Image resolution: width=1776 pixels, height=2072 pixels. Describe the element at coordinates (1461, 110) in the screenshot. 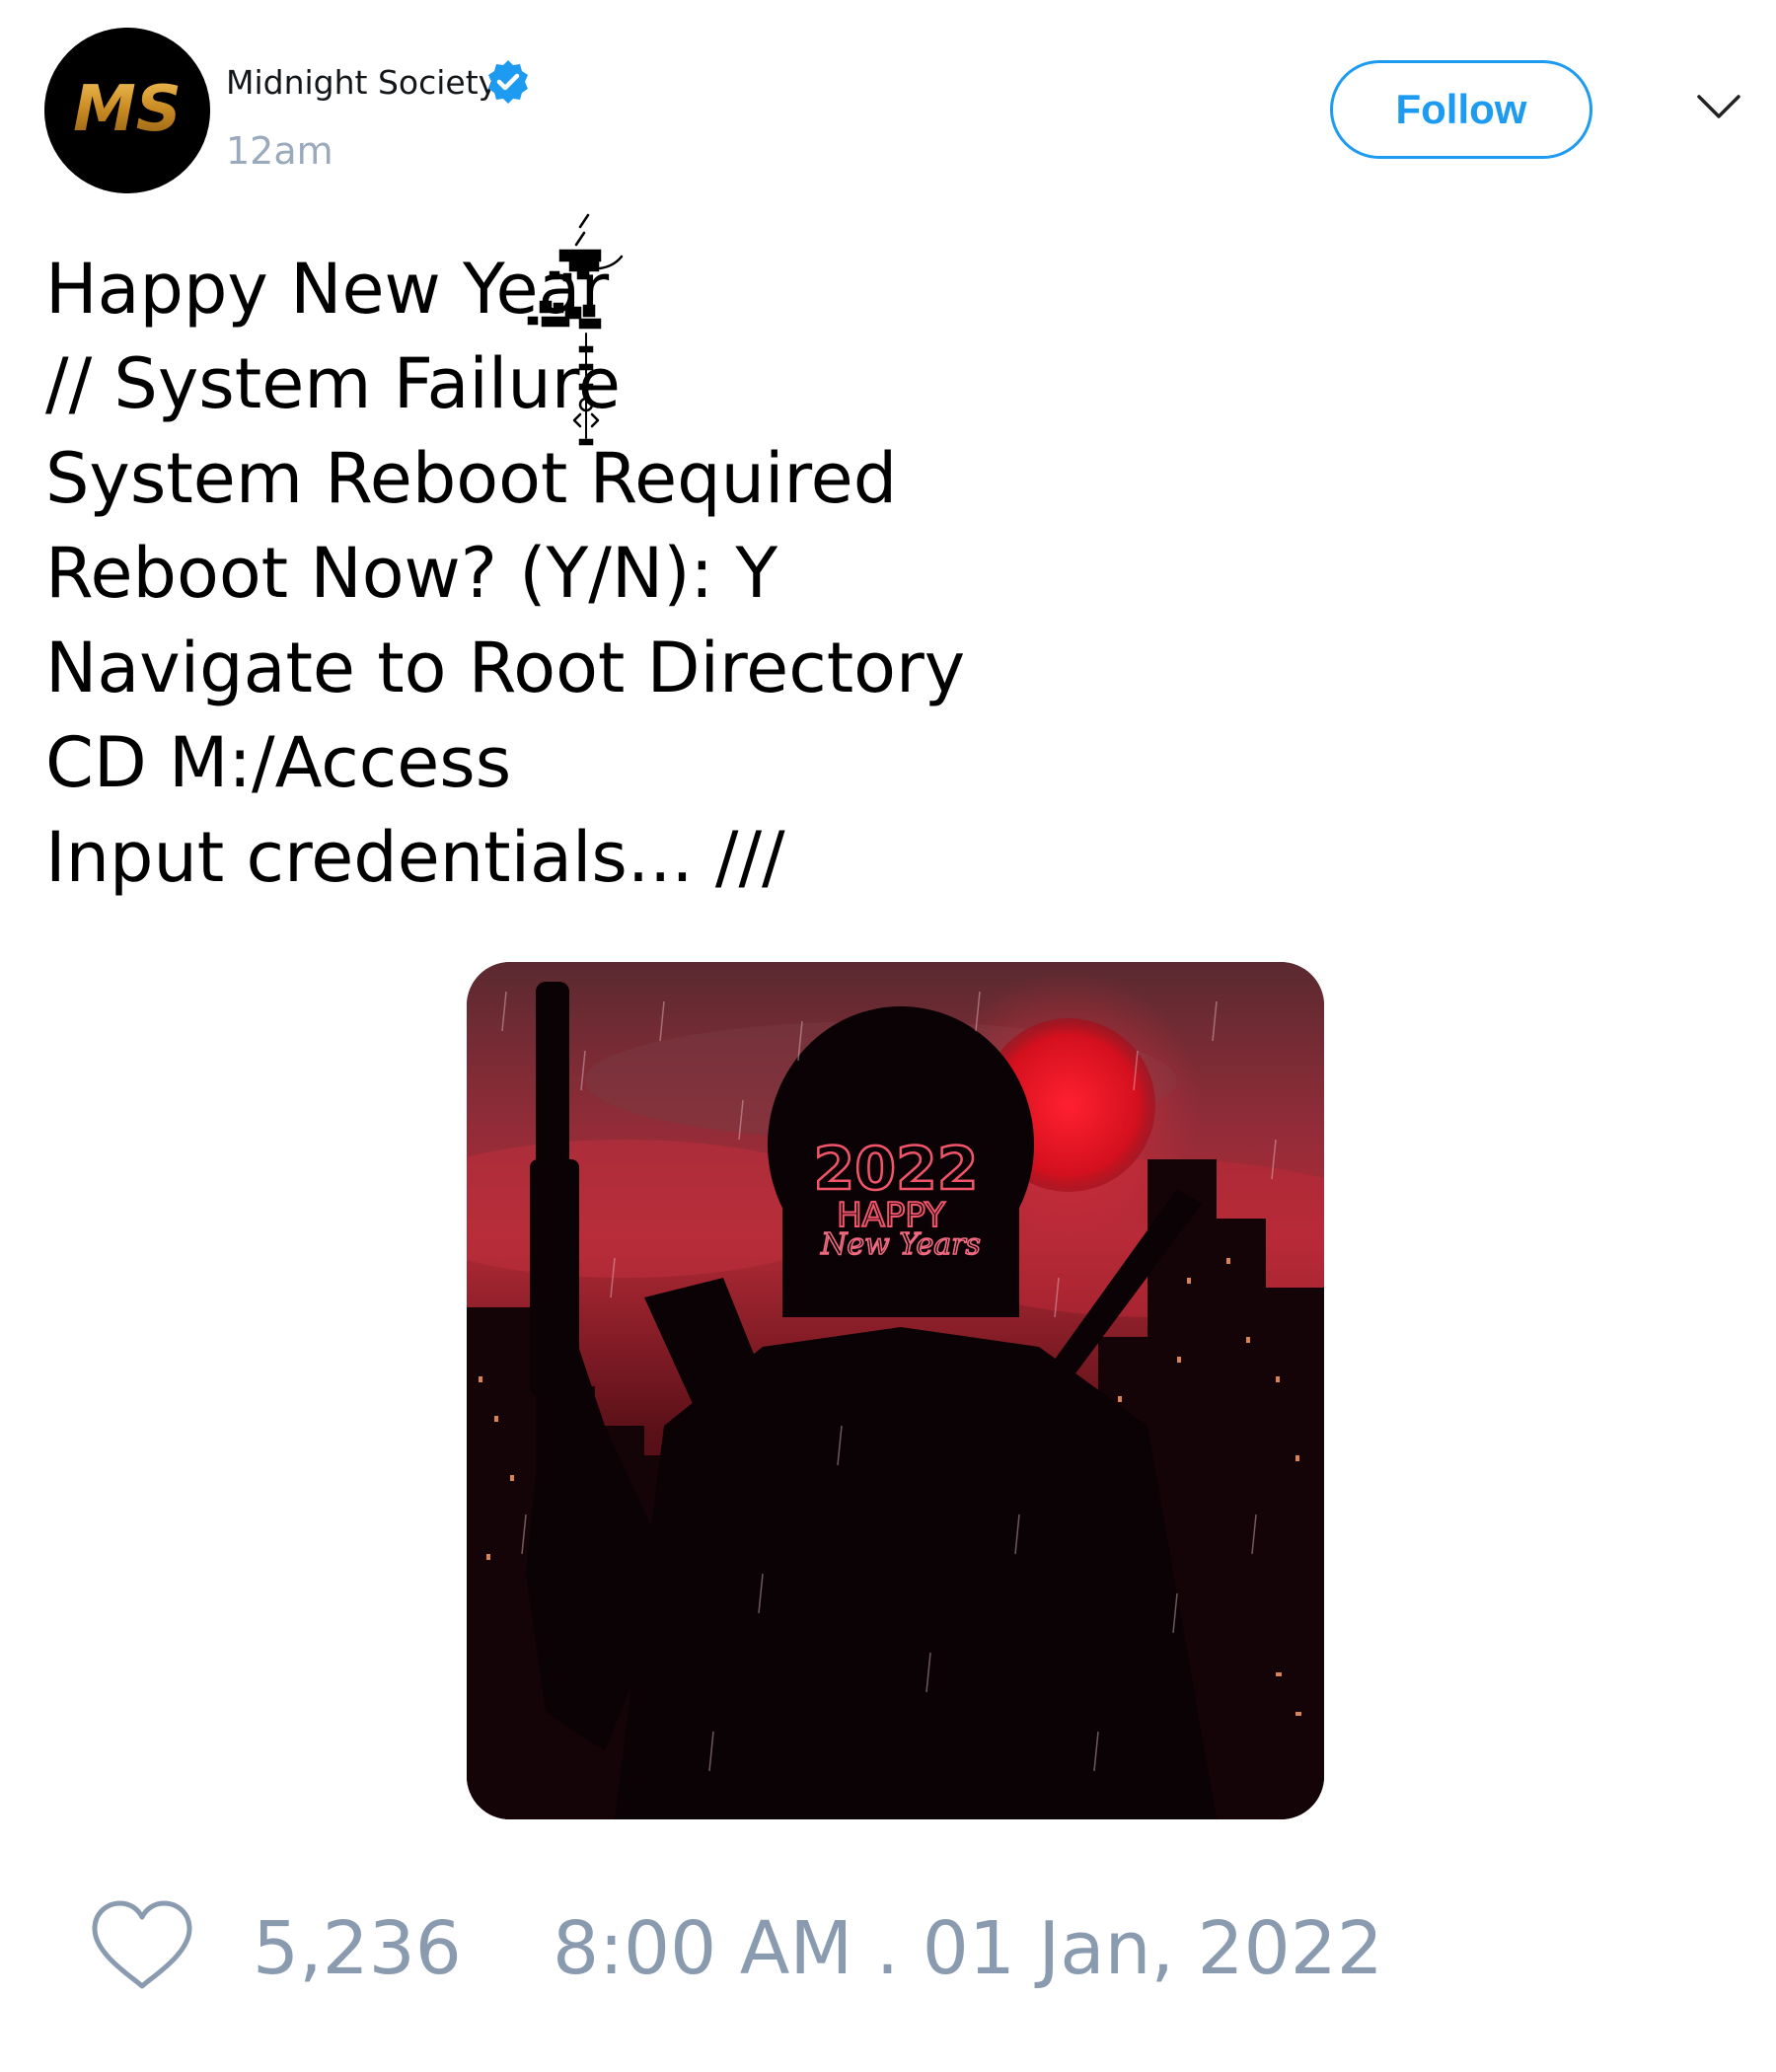

I see `follow-button: Follow` at that location.